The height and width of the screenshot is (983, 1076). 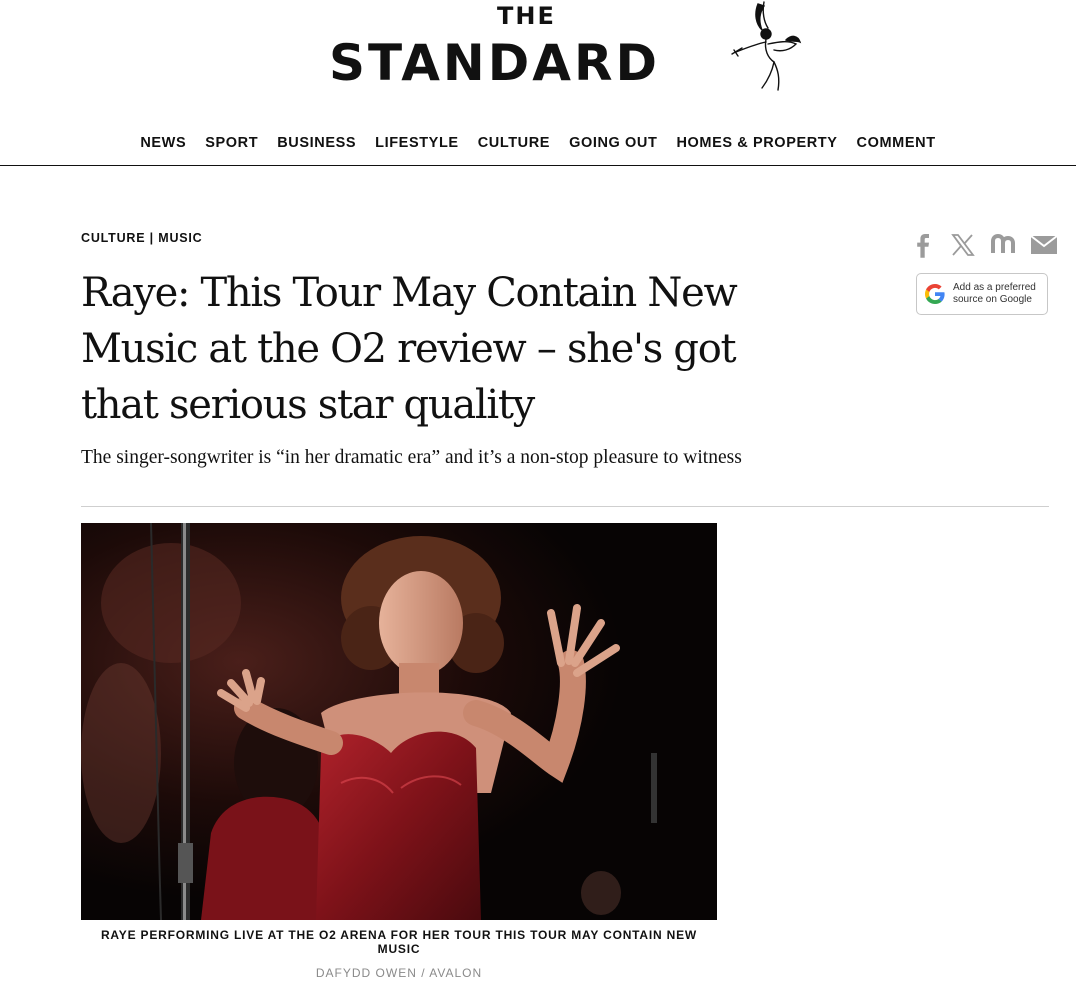 What do you see at coordinates (526, 16) in the screenshot?
I see `logo-the: THE` at bounding box center [526, 16].